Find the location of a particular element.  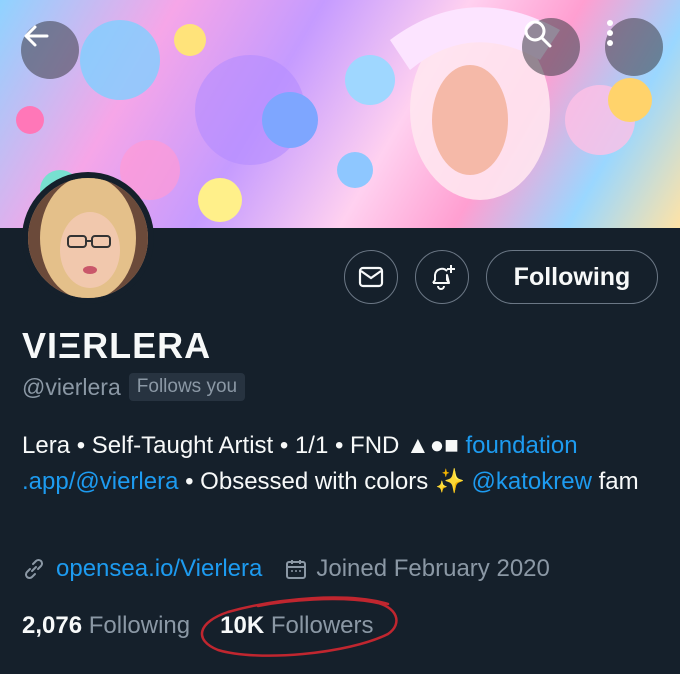

notify-button is located at coordinates (442, 277).